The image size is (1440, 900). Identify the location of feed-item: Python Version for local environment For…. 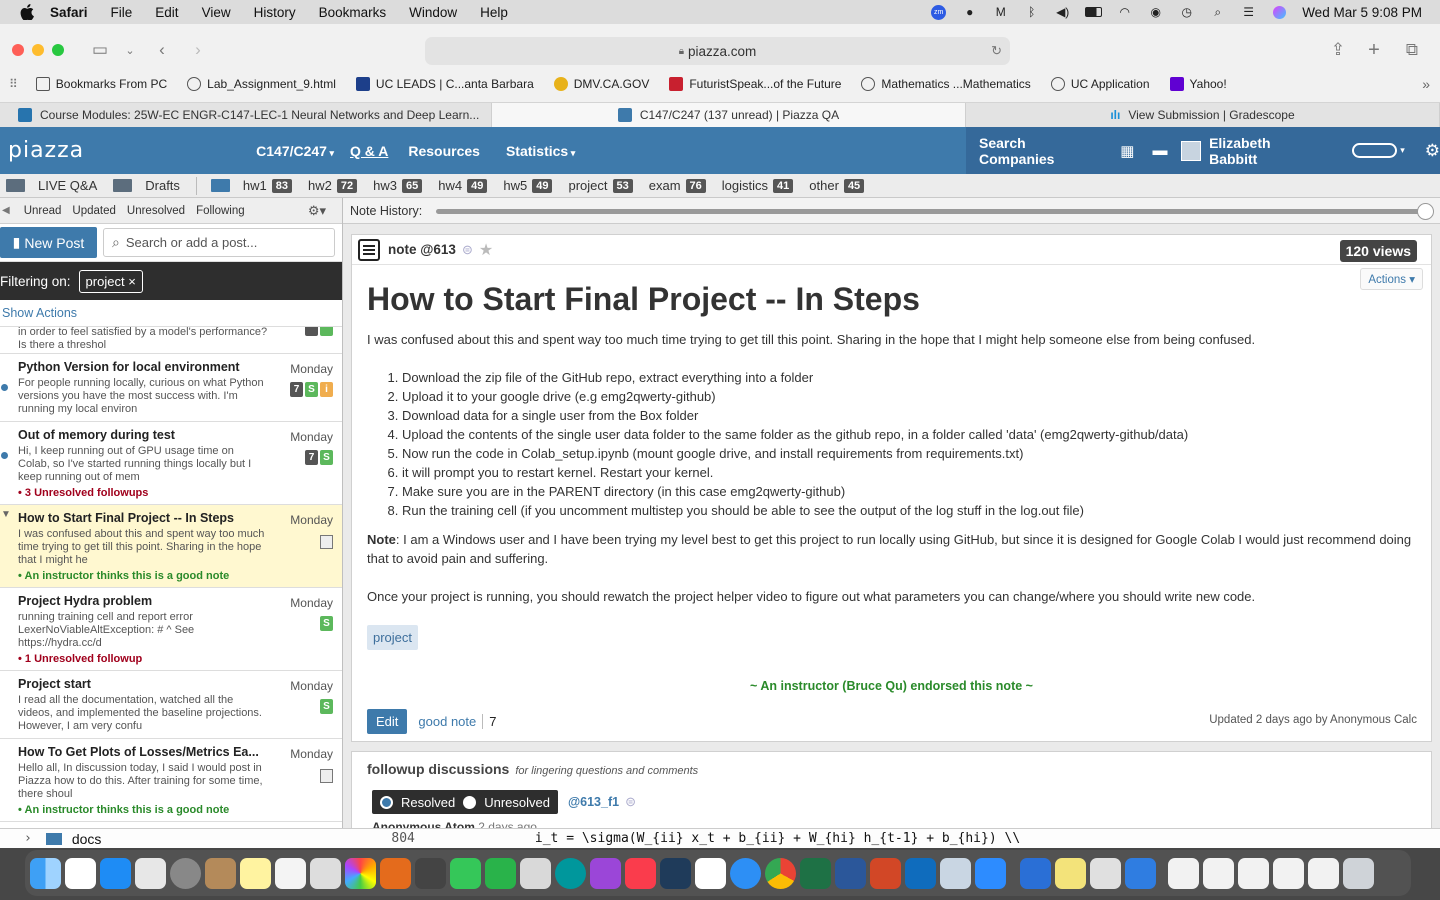
(171, 388).